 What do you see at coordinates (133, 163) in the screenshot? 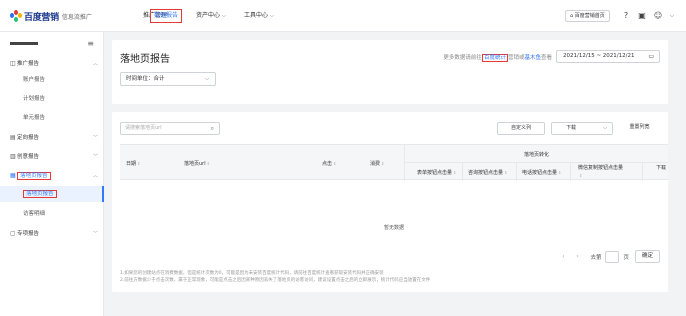
I see `col-date: 日期⇕` at bounding box center [133, 163].